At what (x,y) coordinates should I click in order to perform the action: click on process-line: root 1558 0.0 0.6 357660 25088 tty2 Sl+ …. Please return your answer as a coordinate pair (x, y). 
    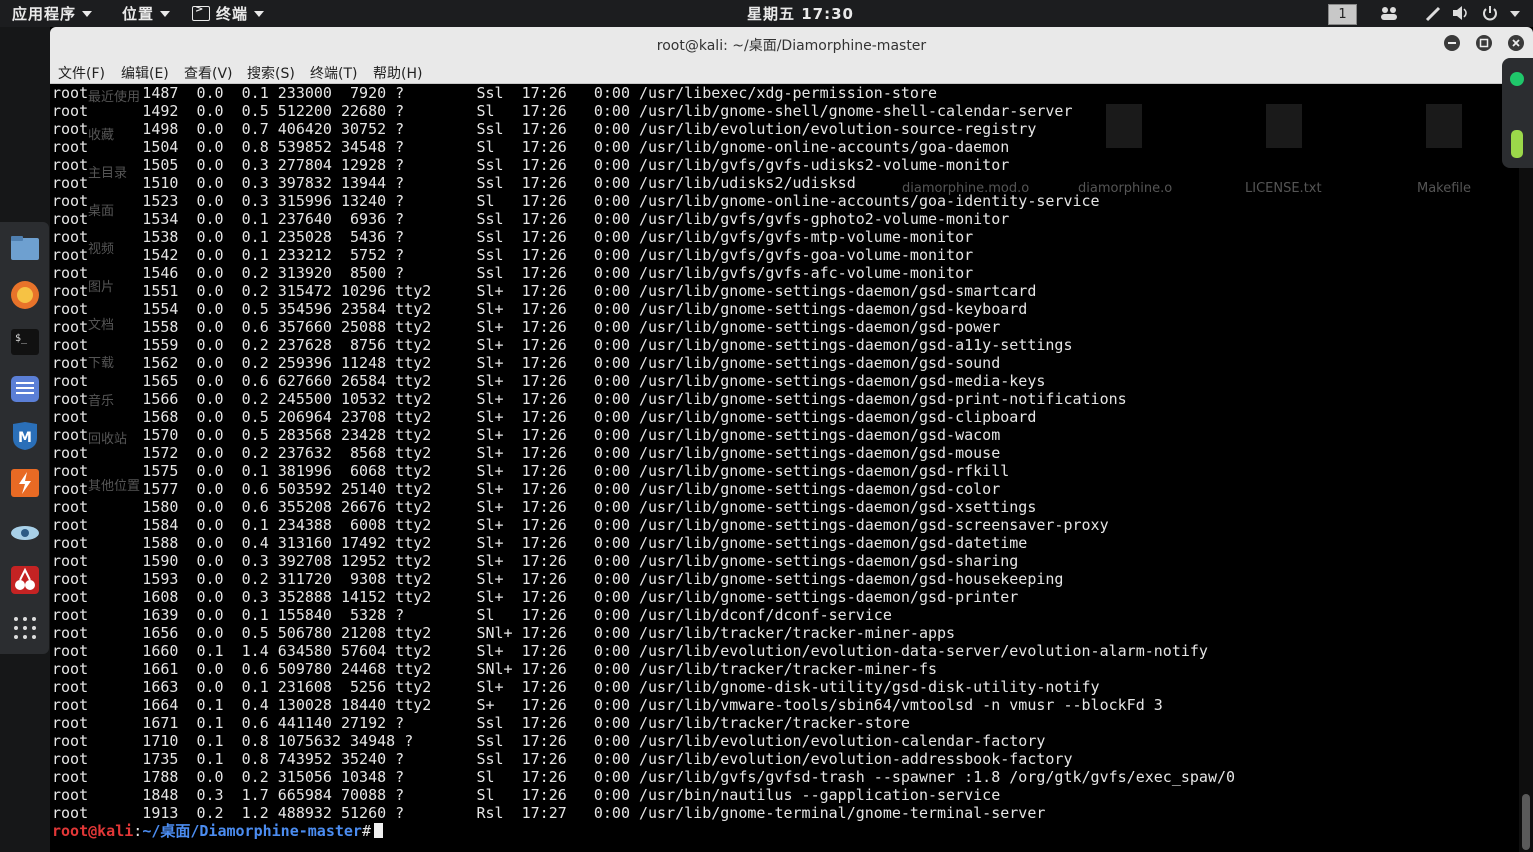
    Looking at the image, I should click on (526, 327).